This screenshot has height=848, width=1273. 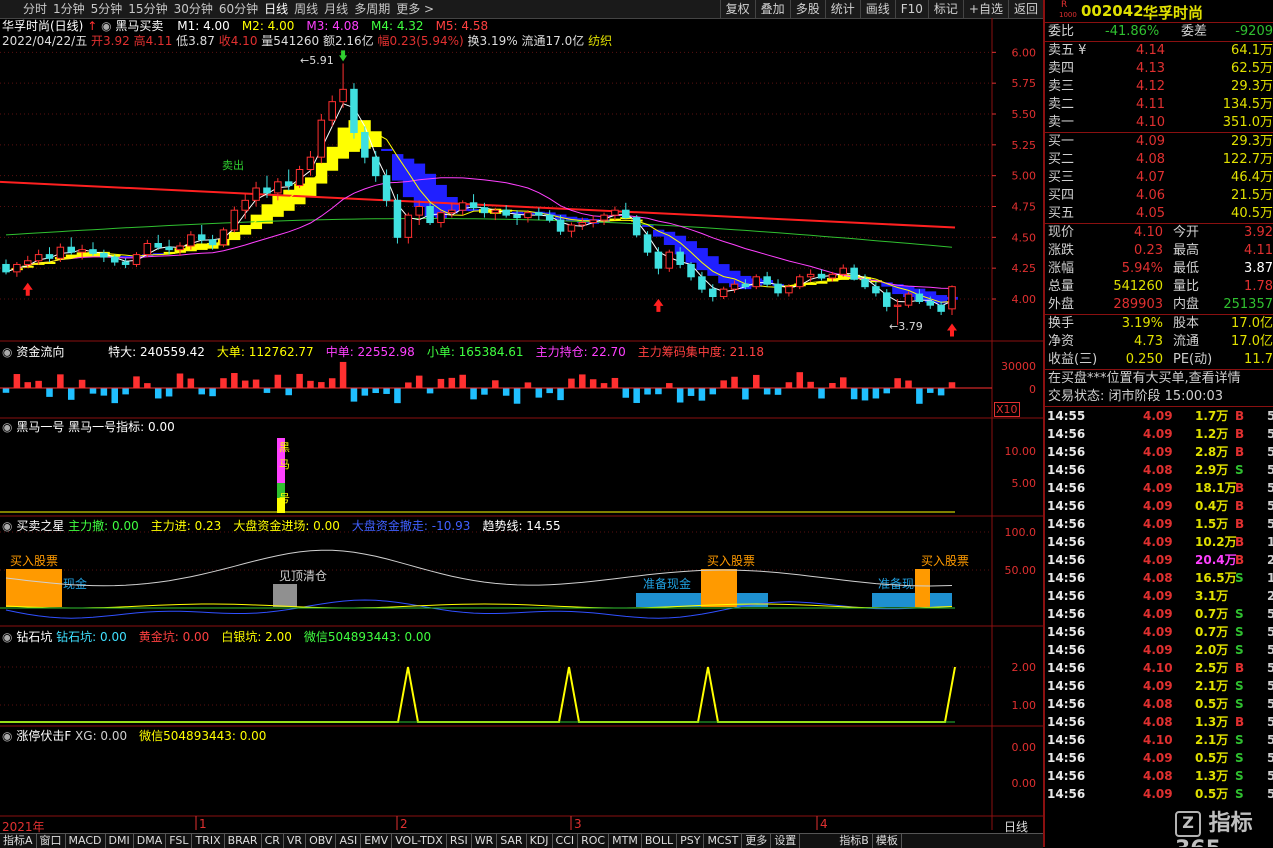 What do you see at coordinates (120, 841) in the screenshot?
I see `indicator-tab: DMI` at bounding box center [120, 841].